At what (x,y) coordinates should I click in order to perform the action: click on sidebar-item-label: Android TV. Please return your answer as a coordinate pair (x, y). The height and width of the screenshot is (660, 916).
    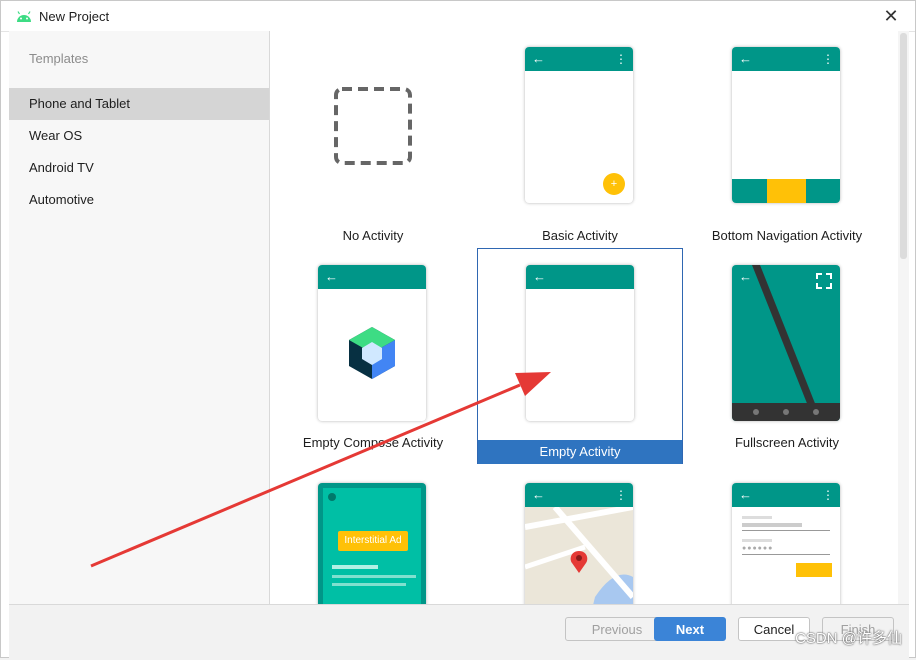
    Looking at the image, I should click on (61, 167).